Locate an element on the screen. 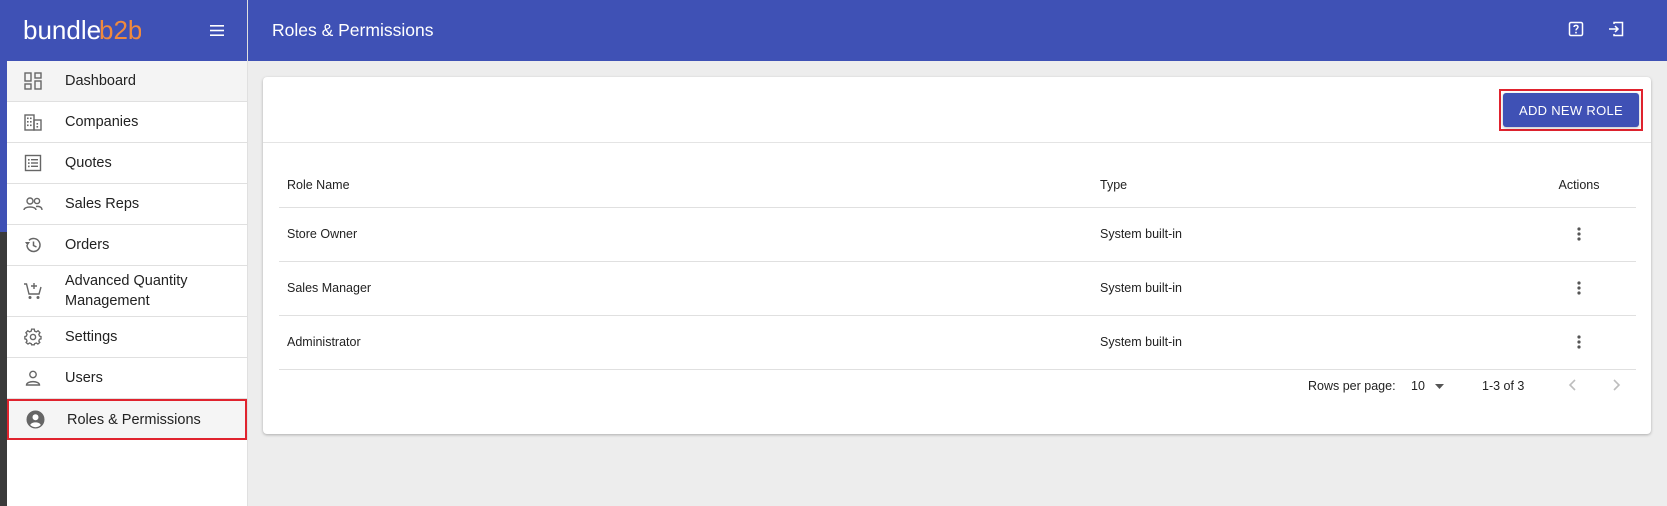 The image size is (1667, 506). chevron-right-icon is located at coordinates (1617, 385).